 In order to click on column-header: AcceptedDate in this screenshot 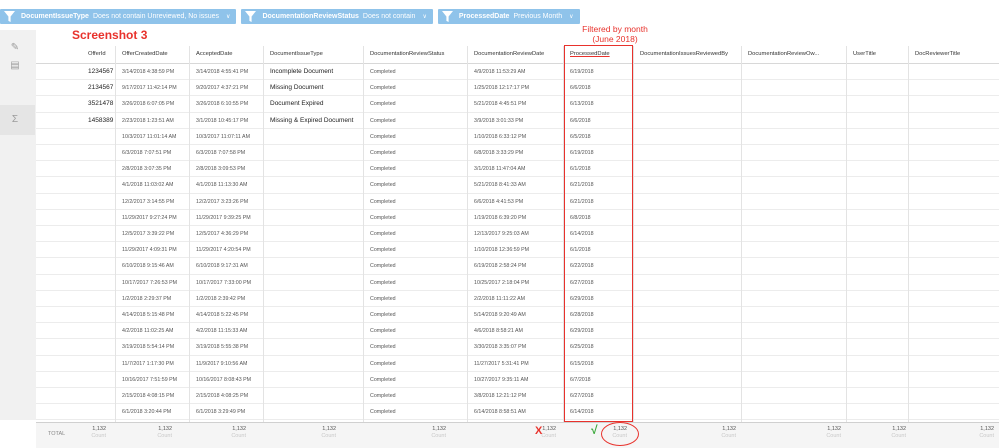, I will do `click(227, 54)`.